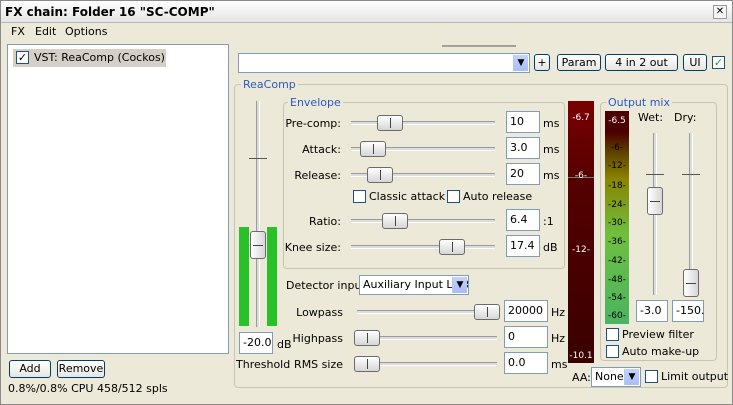  Describe the element at coordinates (479, 46) in the screenshot. I see `top-splitter` at that location.